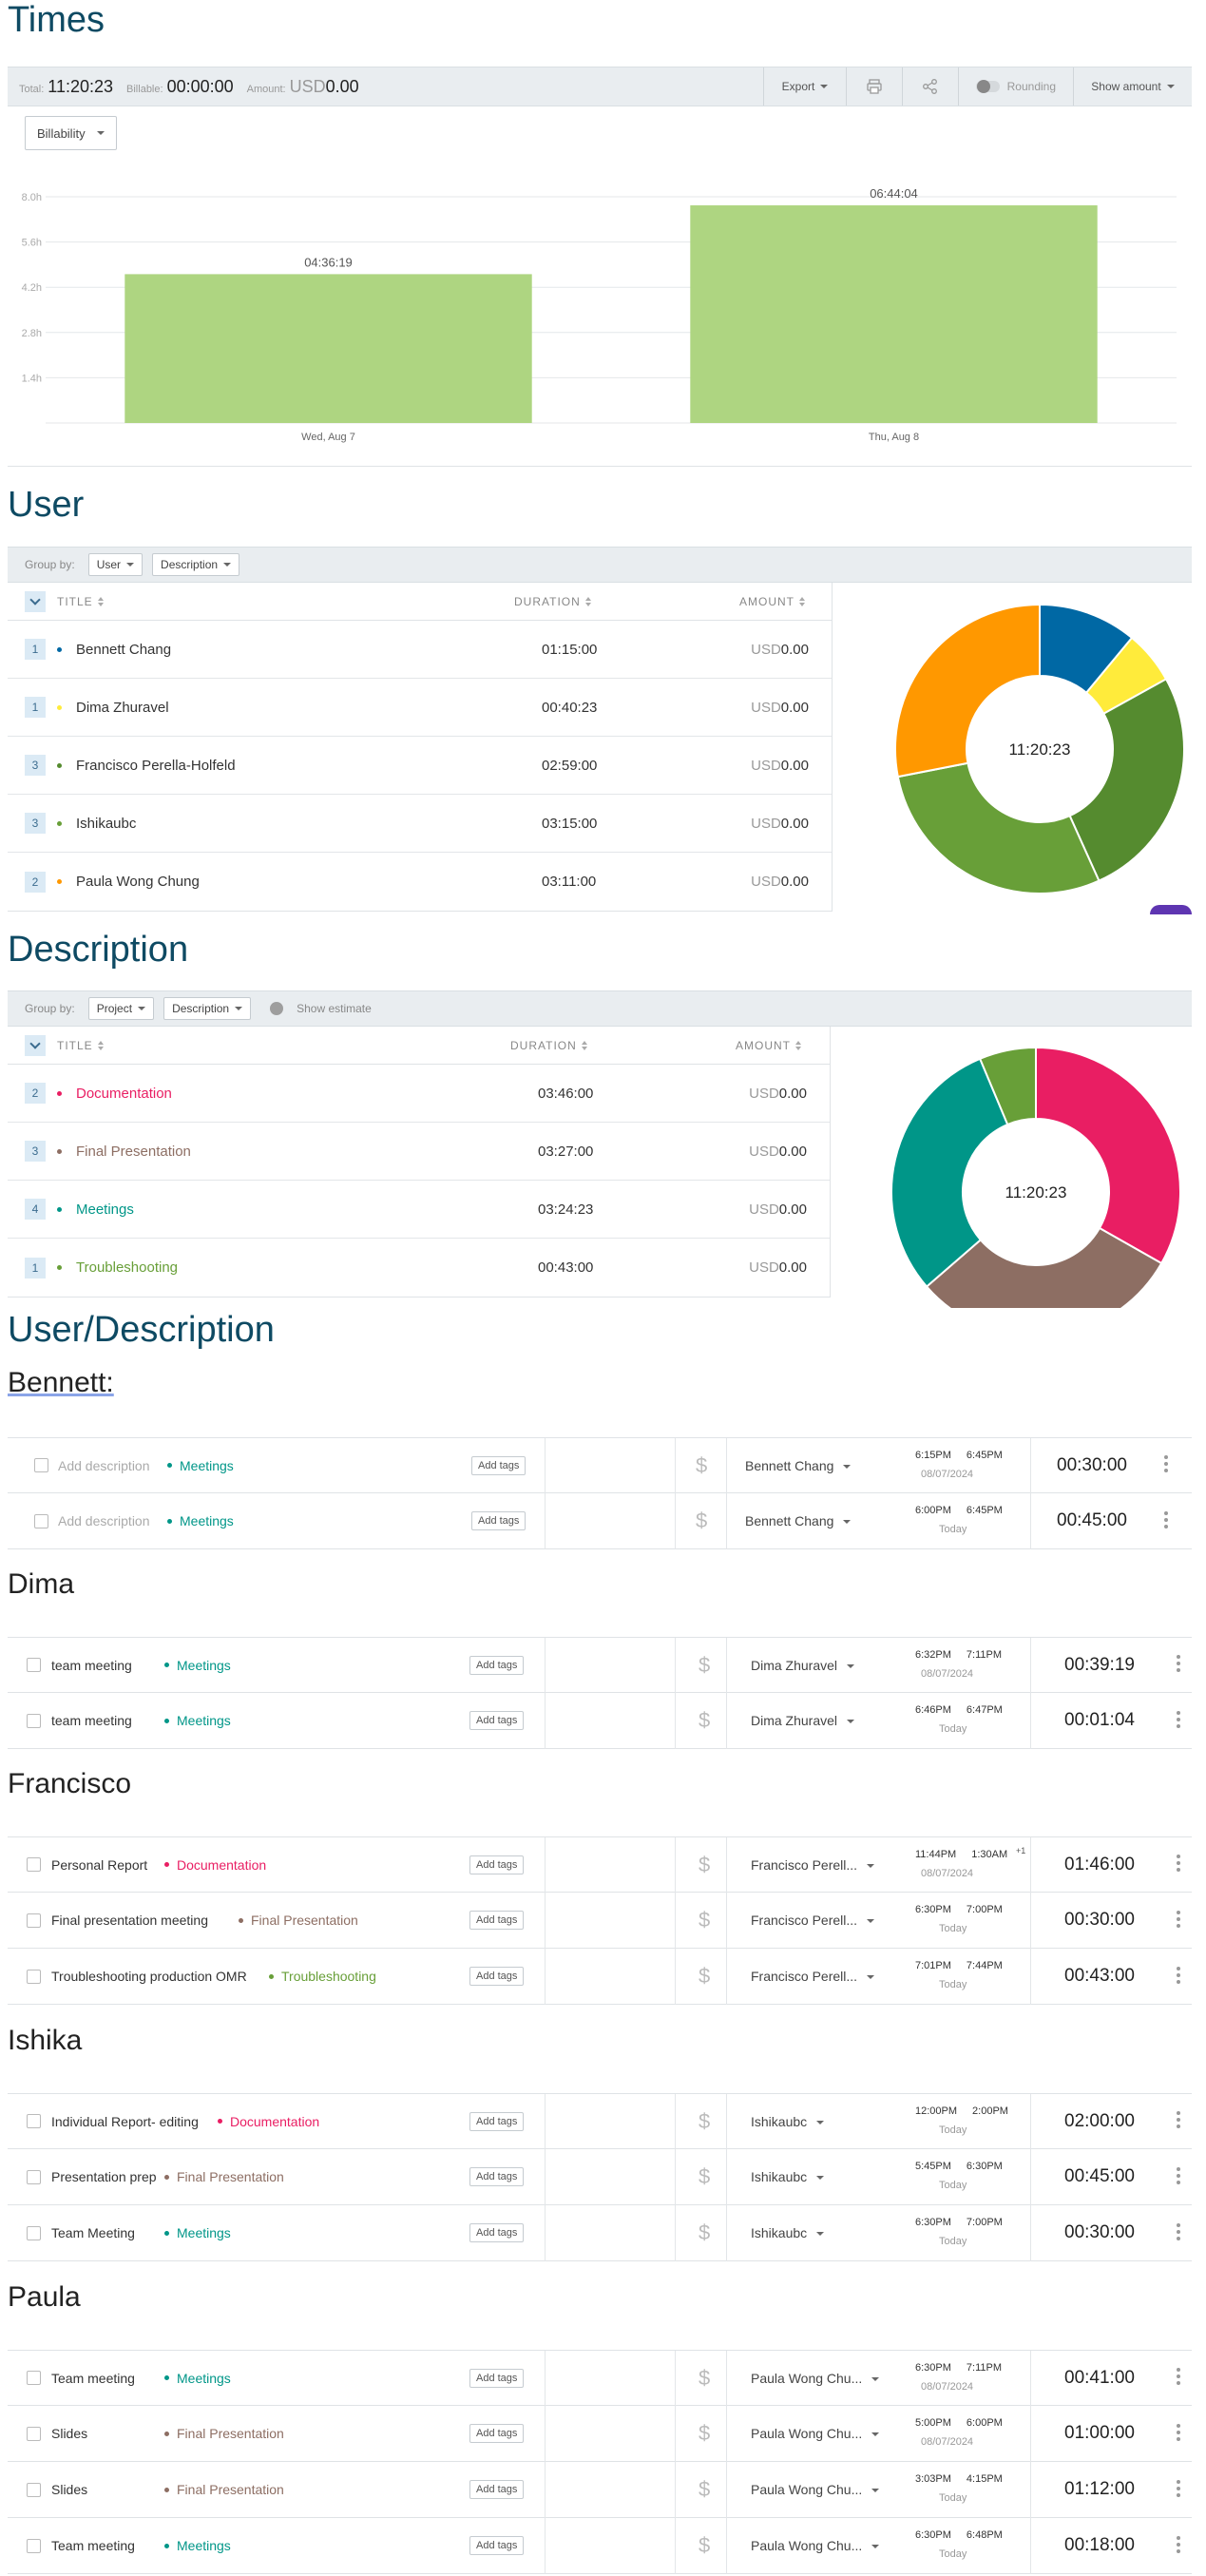  I want to click on donut-slice, so click(1127, 780).